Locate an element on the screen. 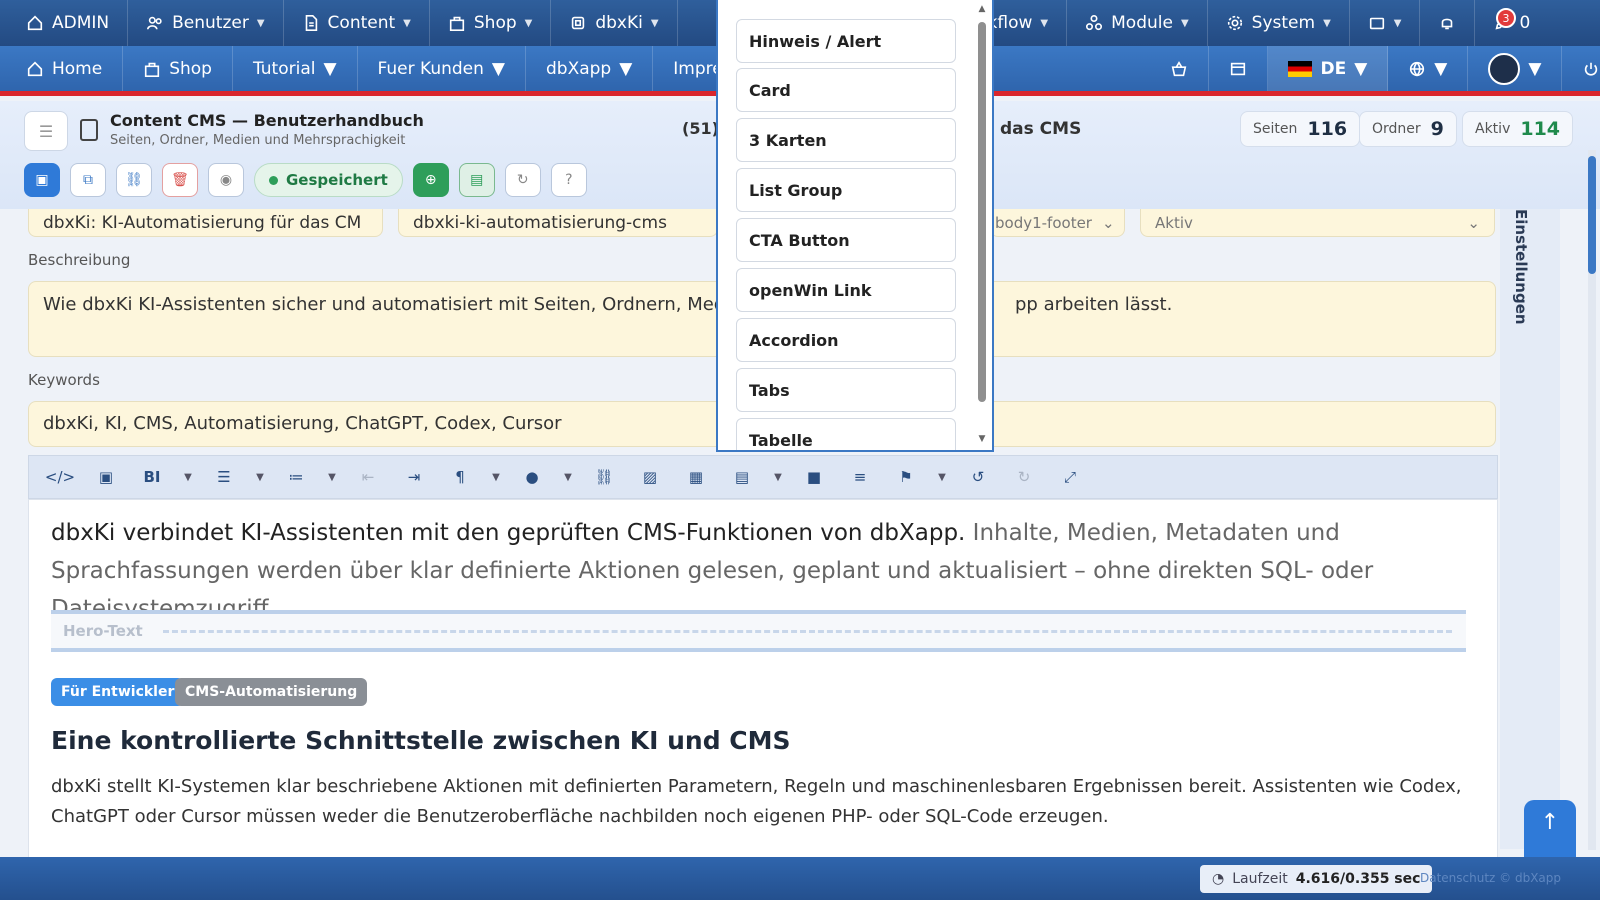 The width and height of the screenshot is (1600, 900). subnav-home-label: Home is located at coordinates (77, 68).